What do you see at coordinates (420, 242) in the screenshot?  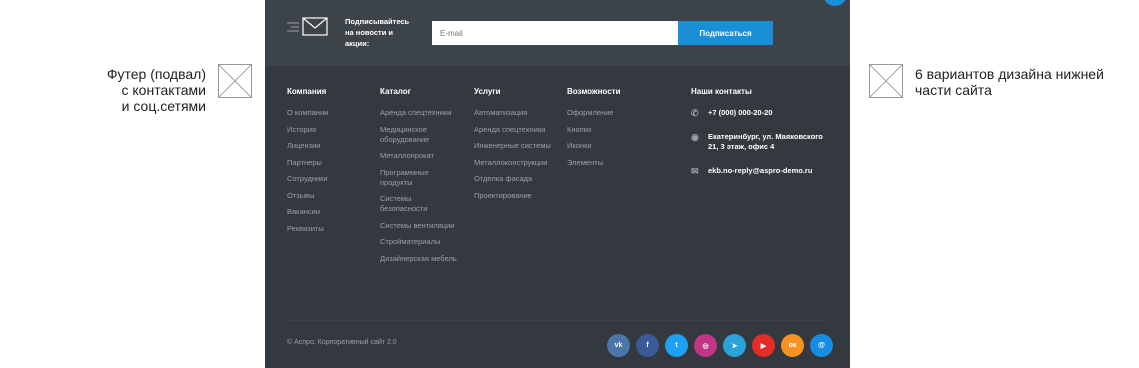 I see `footer-link: Стройматериалы` at bounding box center [420, 242].